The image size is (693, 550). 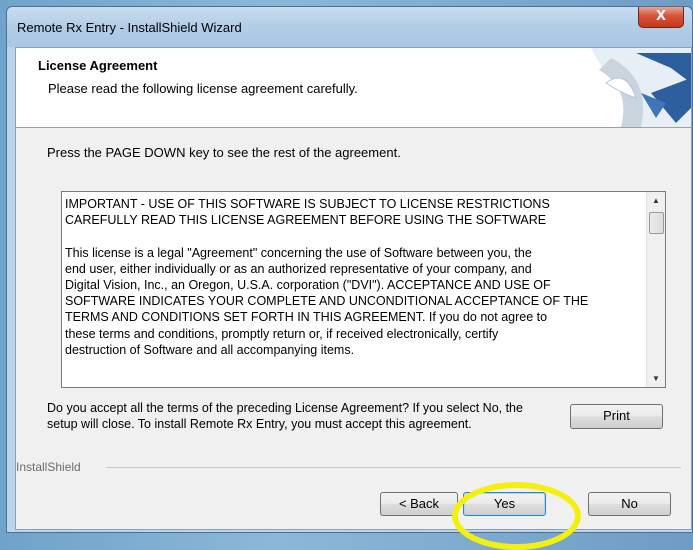 I want to click on scroll-thumb, so click(x=656, y=223).